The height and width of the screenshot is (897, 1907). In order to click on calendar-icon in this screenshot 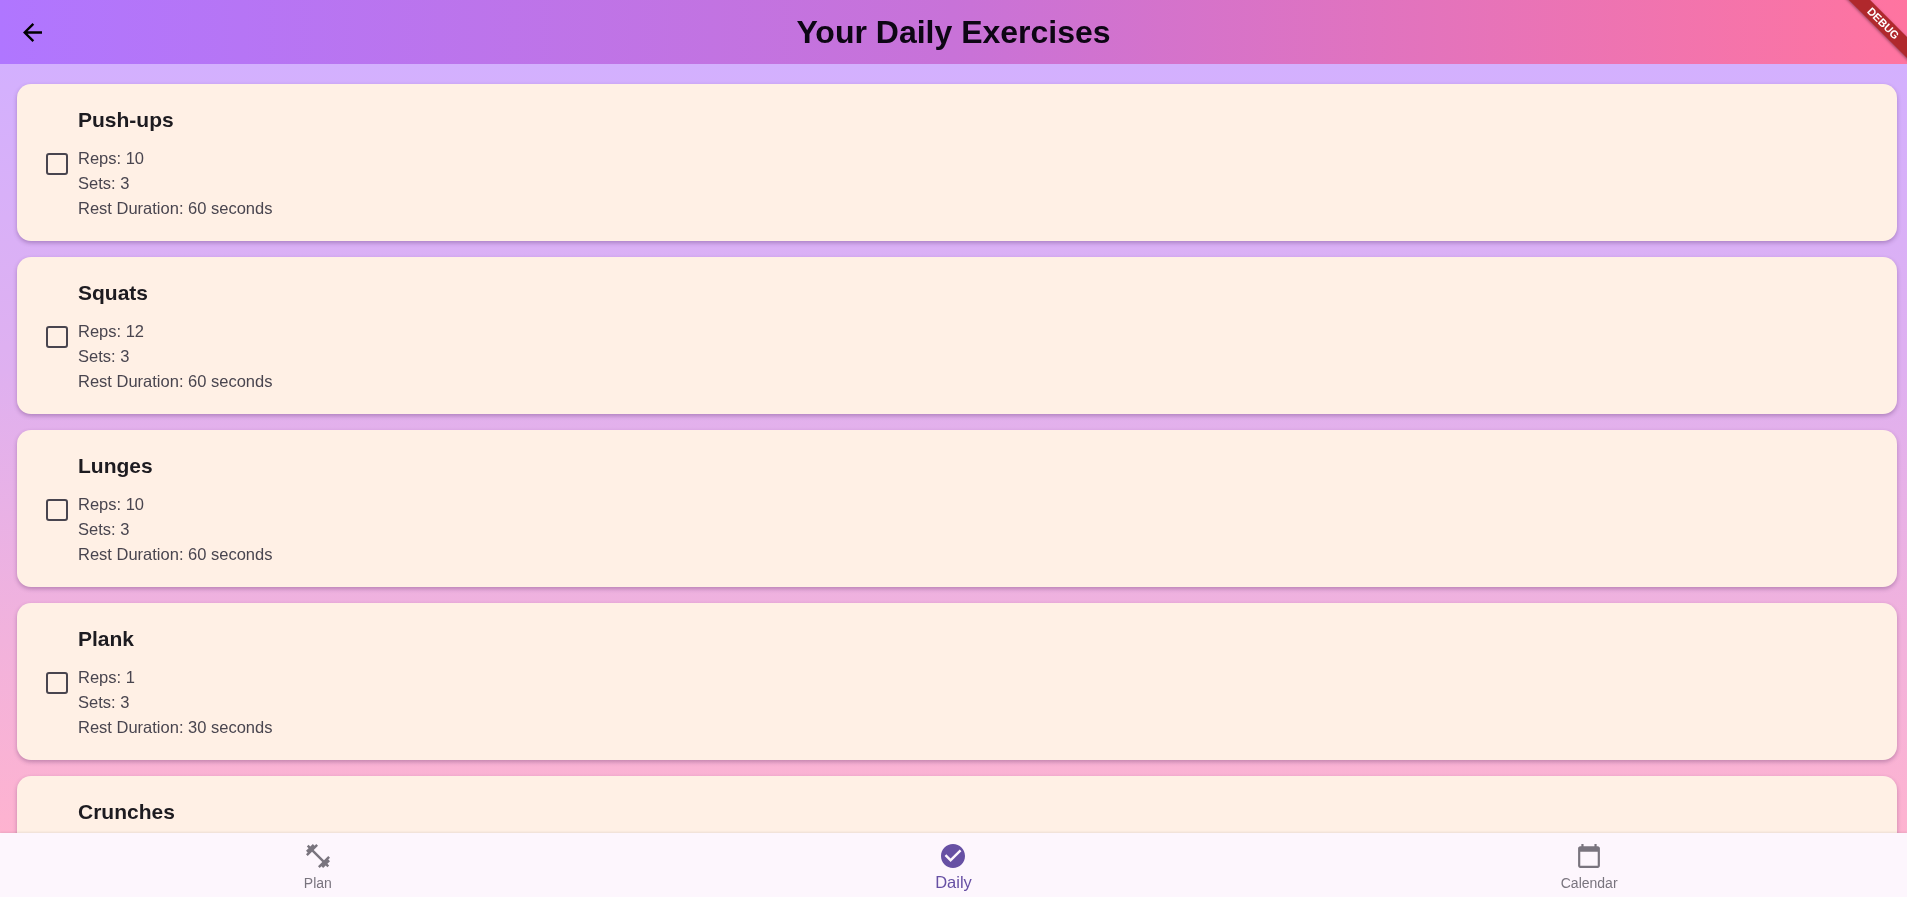, I will do `click(1589, 856)`.